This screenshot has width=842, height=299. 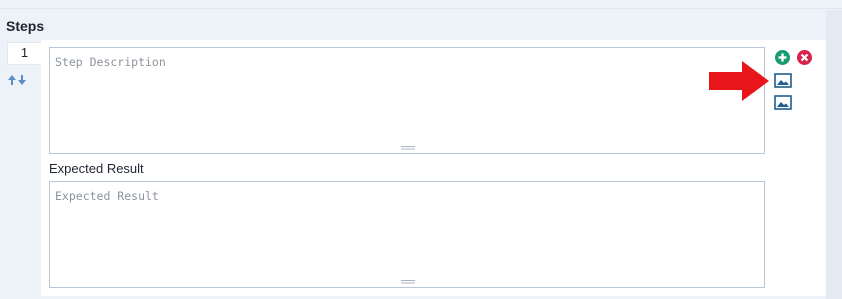 What do you see at coordinates (17, 80) in the screenshot?
I see `reorder-arrows-icon` at bounding box center [17, 80].